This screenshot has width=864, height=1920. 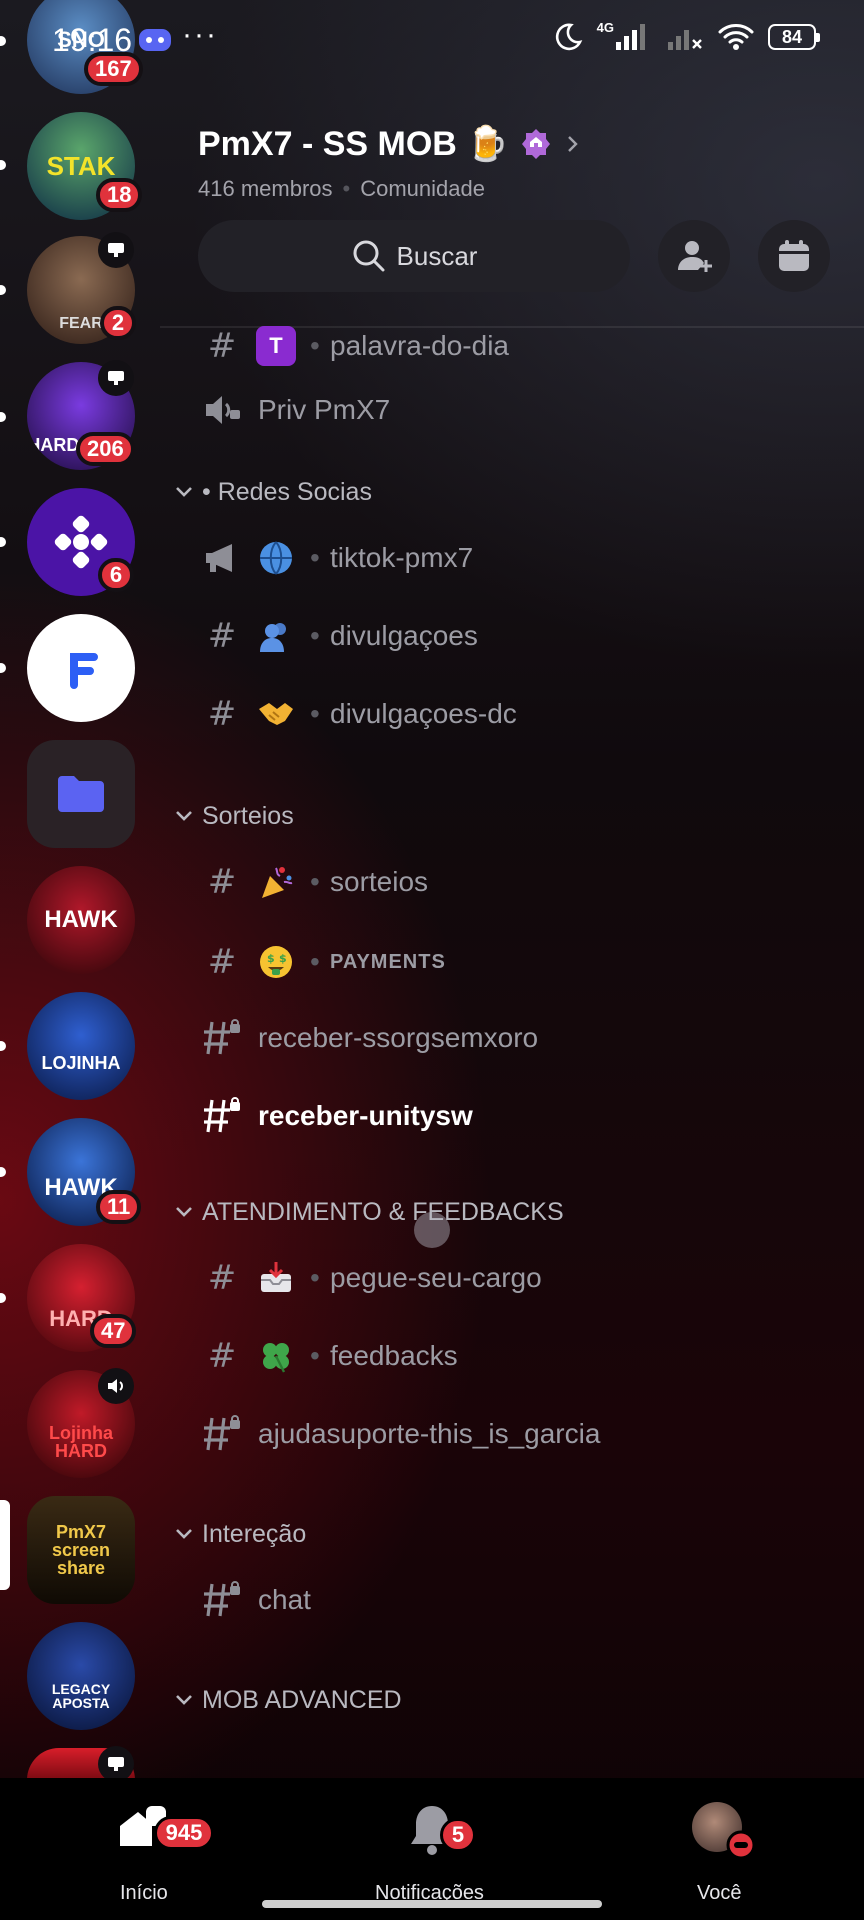 I want to click on server-name: PmX7 - SS MOB 🍺, so click(x=353, y=144).